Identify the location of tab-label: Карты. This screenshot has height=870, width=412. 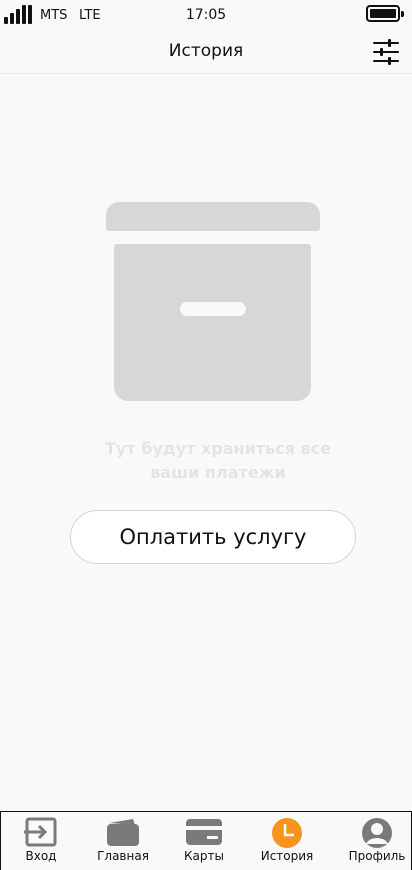
(204, 856).